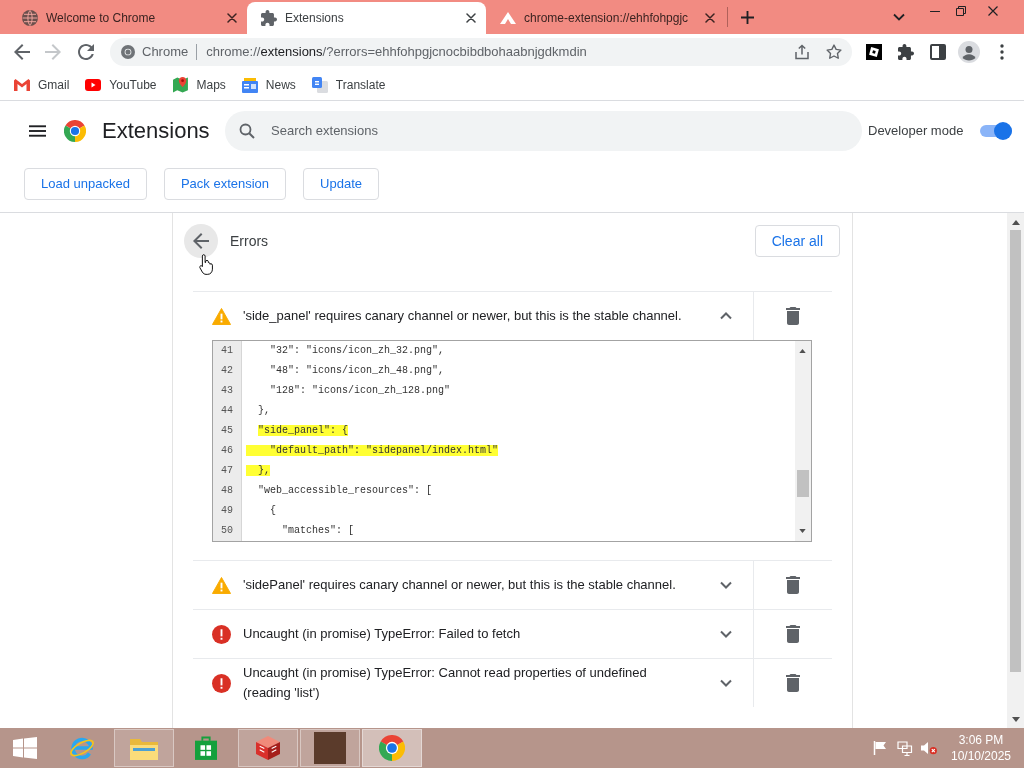 The height and width of the screenshot is (768, 1024). I want to click on highlighted-code: },, so click(258, 470).